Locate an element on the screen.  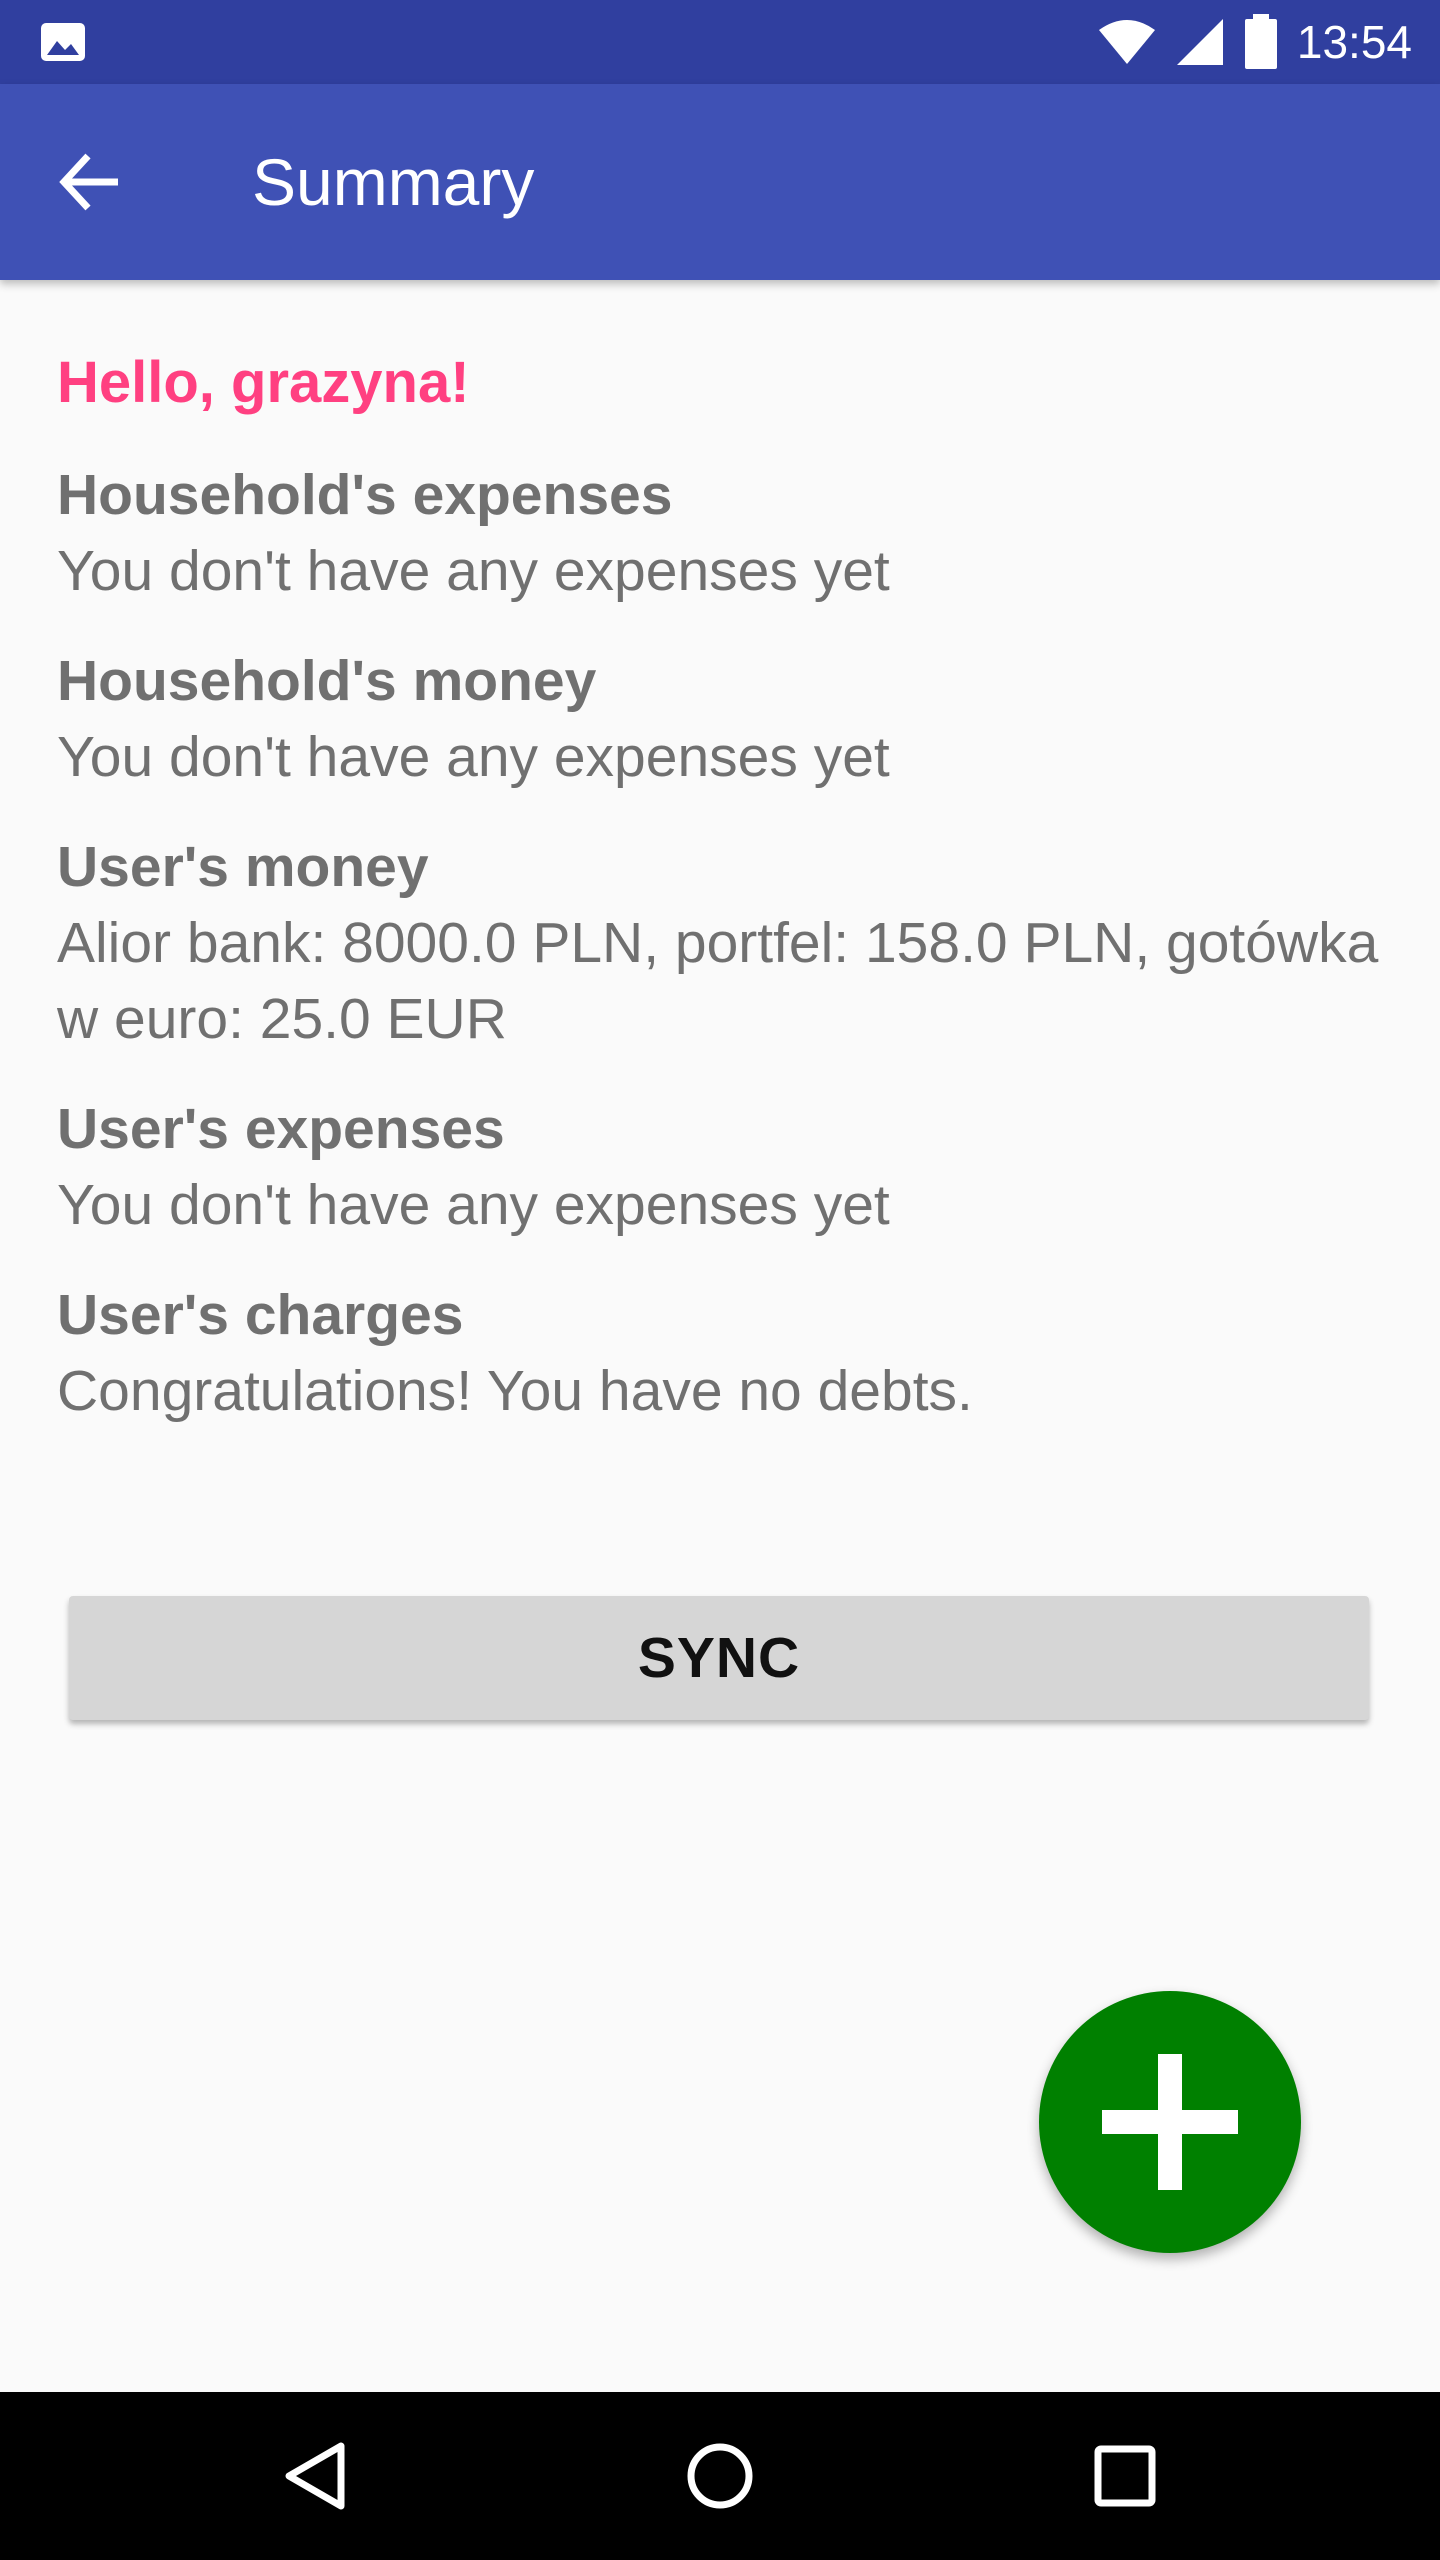
recents-square-icon is located at coordinates (1125, 2476).